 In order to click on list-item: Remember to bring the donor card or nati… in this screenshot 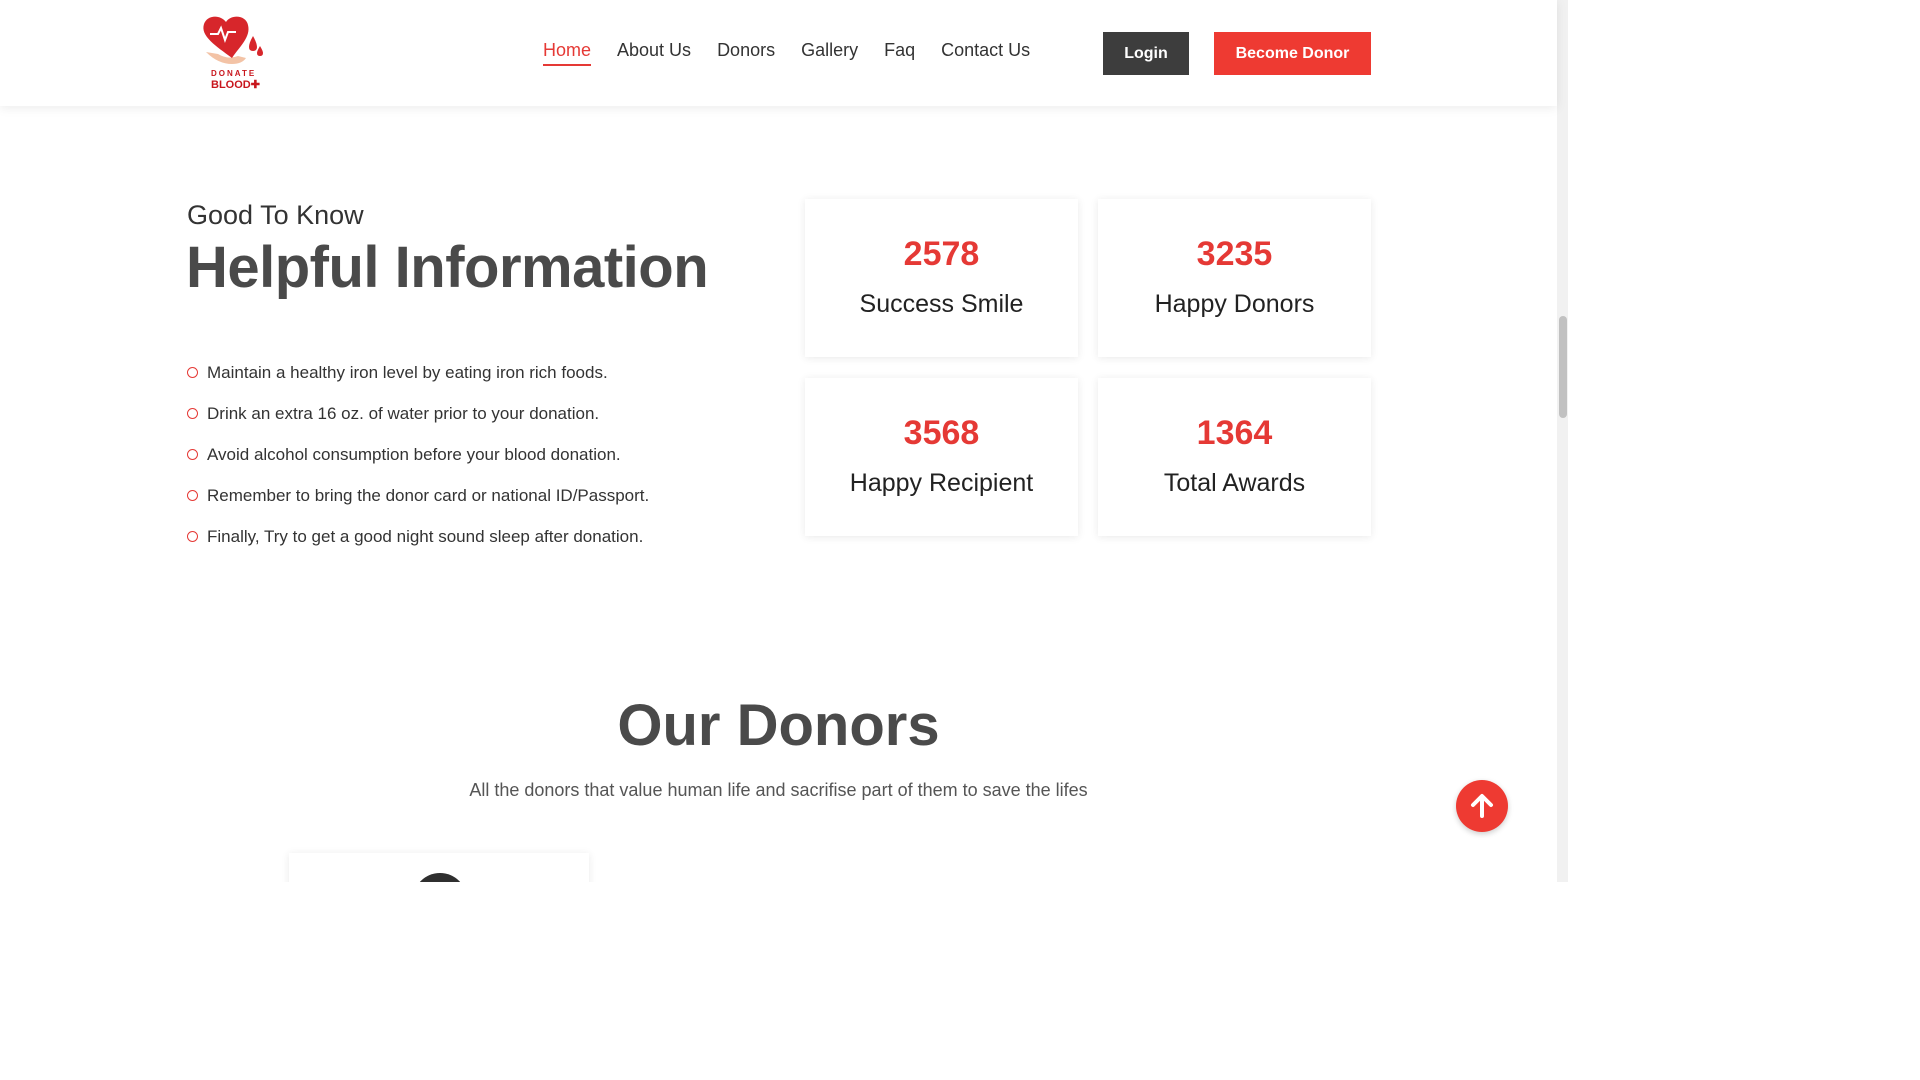, I will do `click(418, 495)`.